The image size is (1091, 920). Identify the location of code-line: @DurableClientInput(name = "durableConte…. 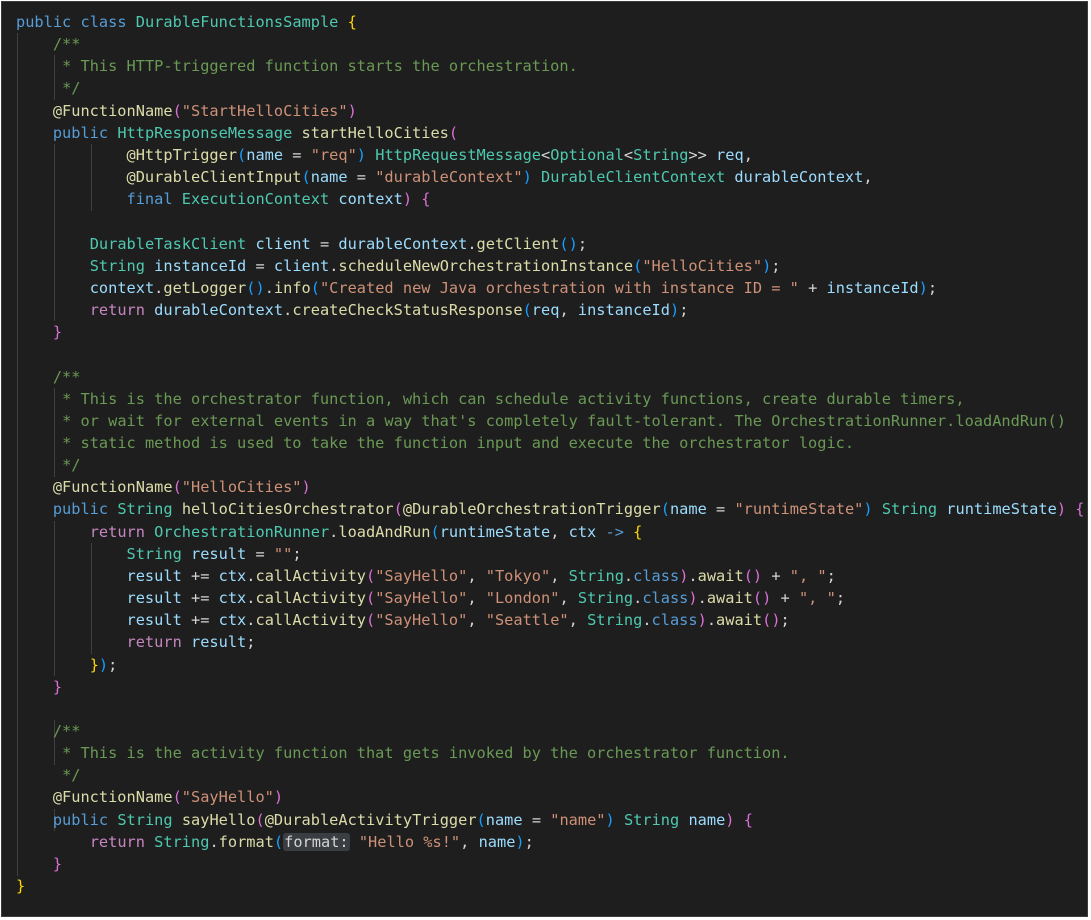
(550, 177).